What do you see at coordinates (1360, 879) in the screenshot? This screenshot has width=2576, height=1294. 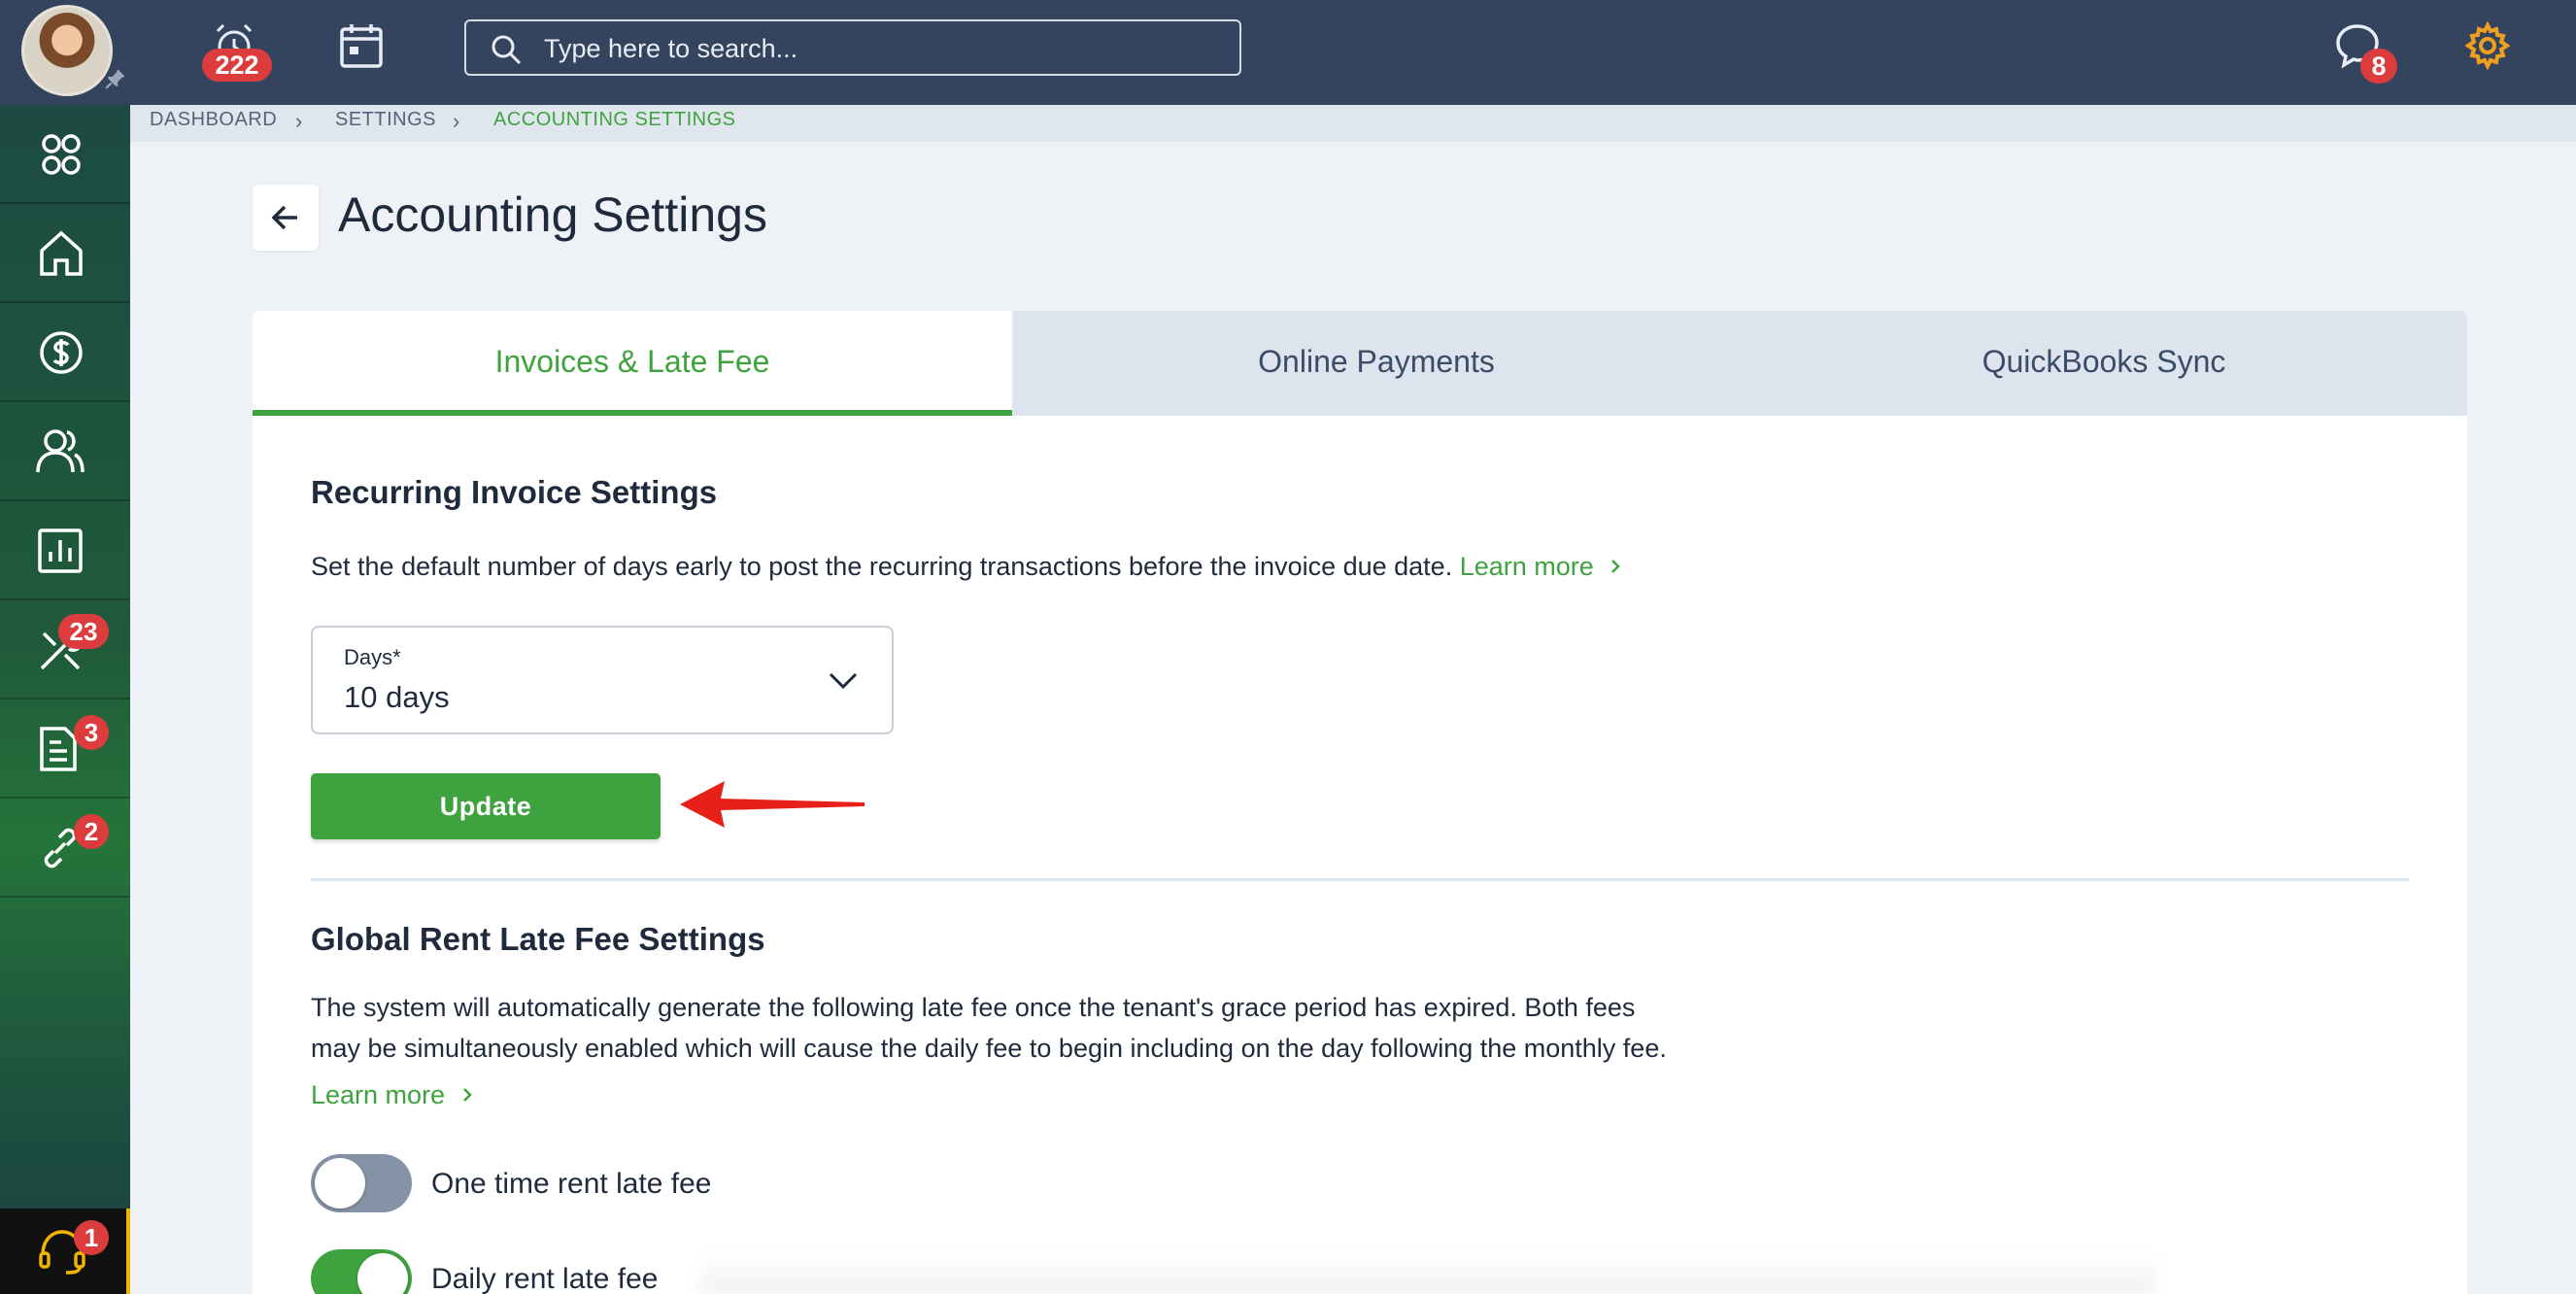 I see `section-divider` at bounding box center [1360, 879].